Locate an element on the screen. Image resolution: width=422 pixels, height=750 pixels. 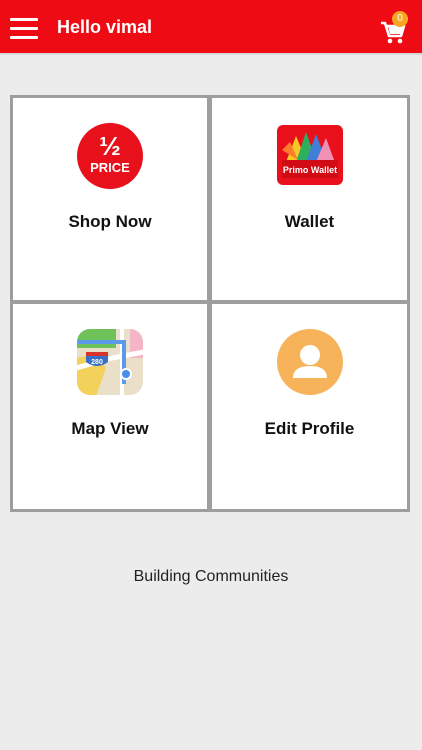
cart-count-badge: 0 is located at coordinates (400, 19).